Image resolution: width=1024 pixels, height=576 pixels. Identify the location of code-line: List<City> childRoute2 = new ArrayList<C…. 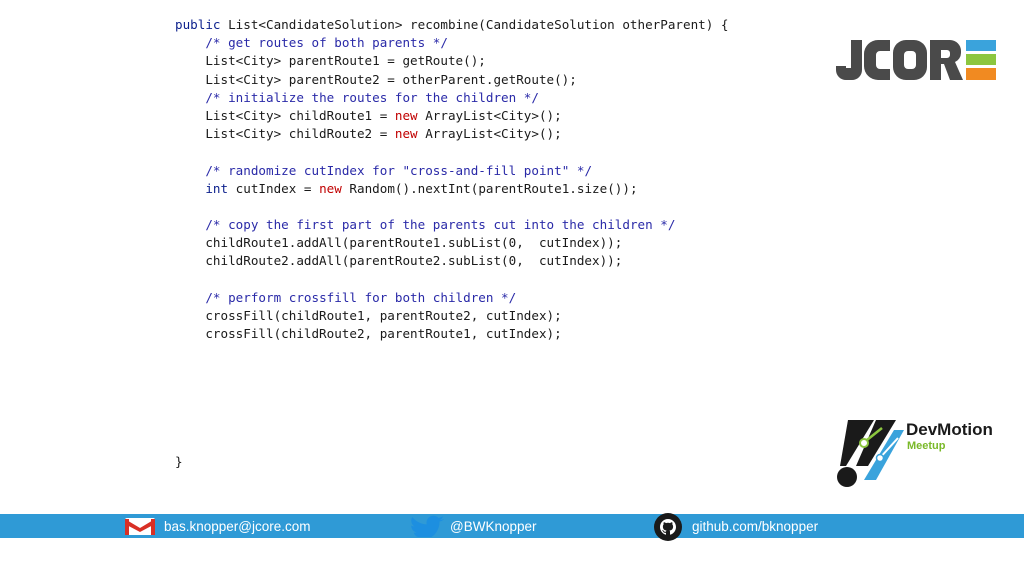
(452, 134).